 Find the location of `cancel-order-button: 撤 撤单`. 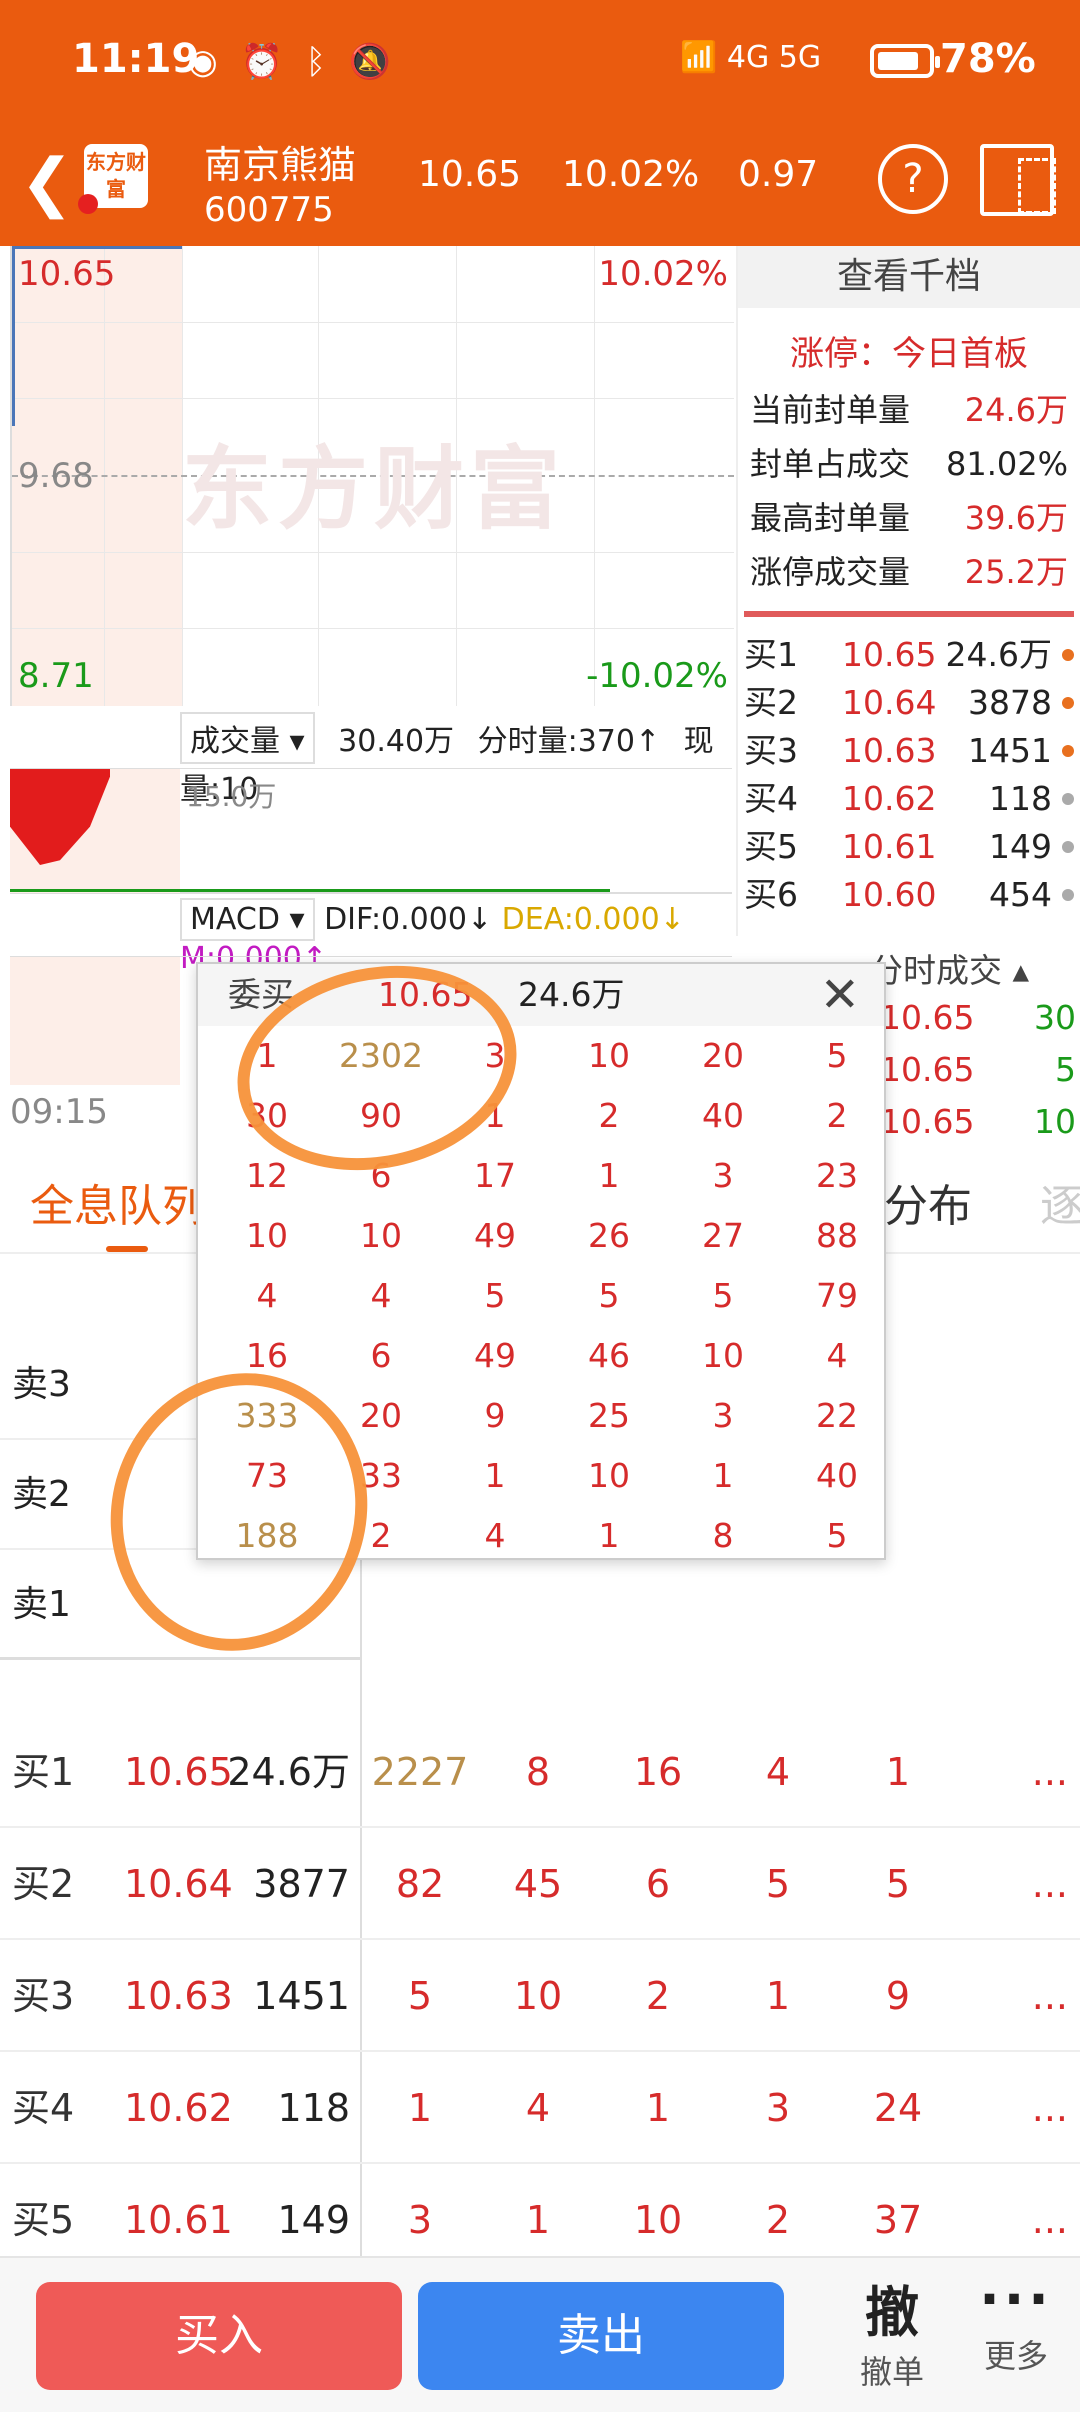

cancel-order-button: 撤 撤单 is located at coordinates (892, 2330).